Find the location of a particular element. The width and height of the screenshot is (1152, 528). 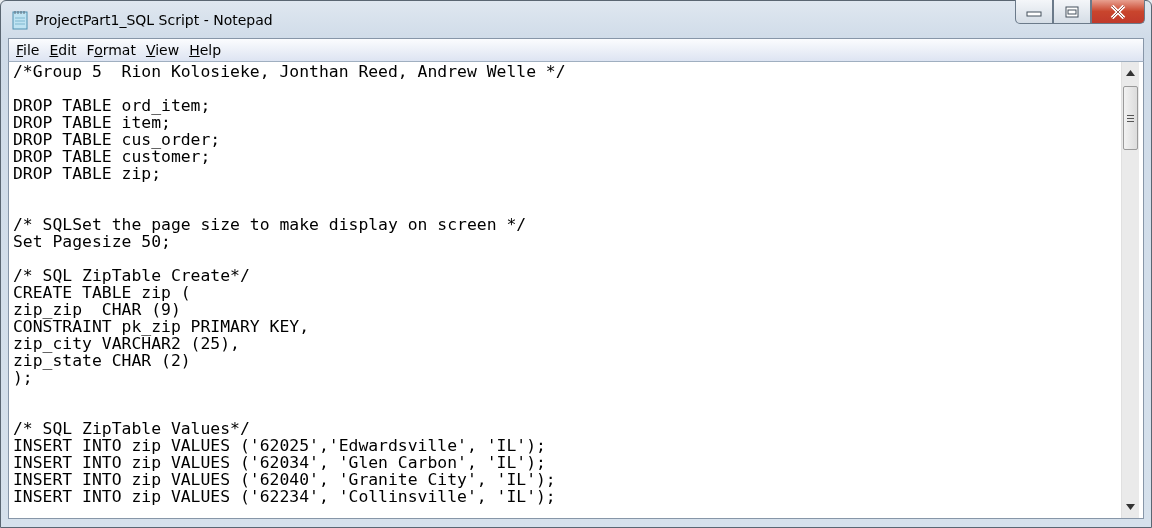

code-line: DROP TABLE ord_item; is located at coordinates (112, 105).